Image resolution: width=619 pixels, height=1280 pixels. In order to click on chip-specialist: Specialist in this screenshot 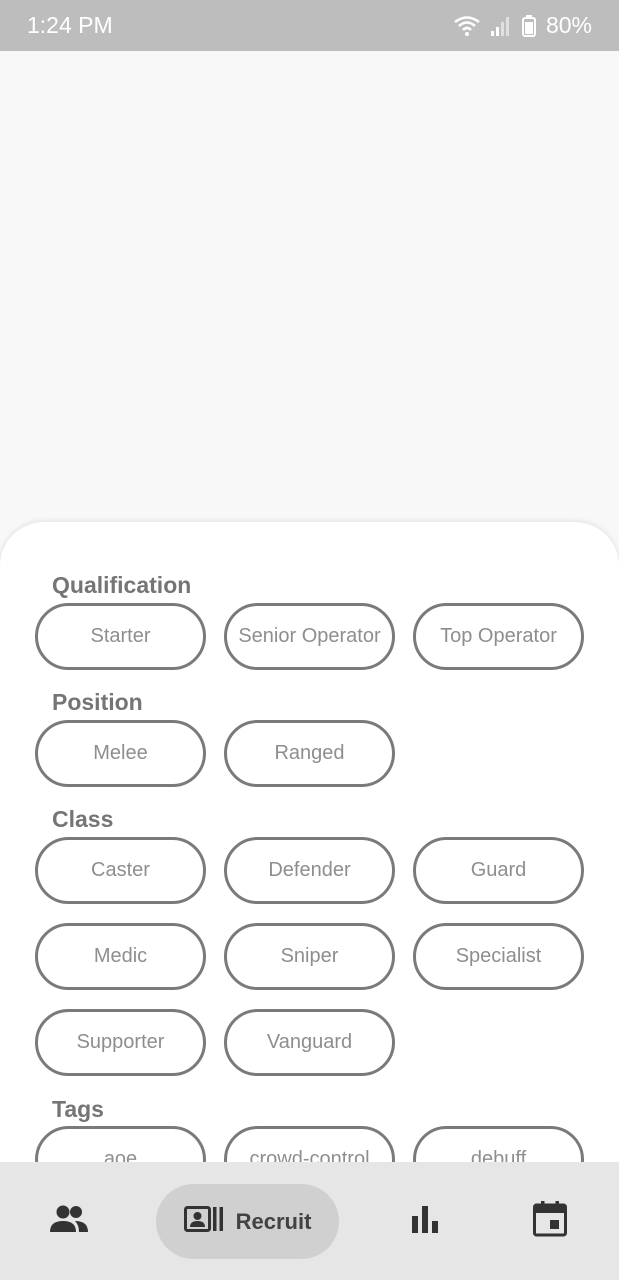, I will do `click(498, 956)`.